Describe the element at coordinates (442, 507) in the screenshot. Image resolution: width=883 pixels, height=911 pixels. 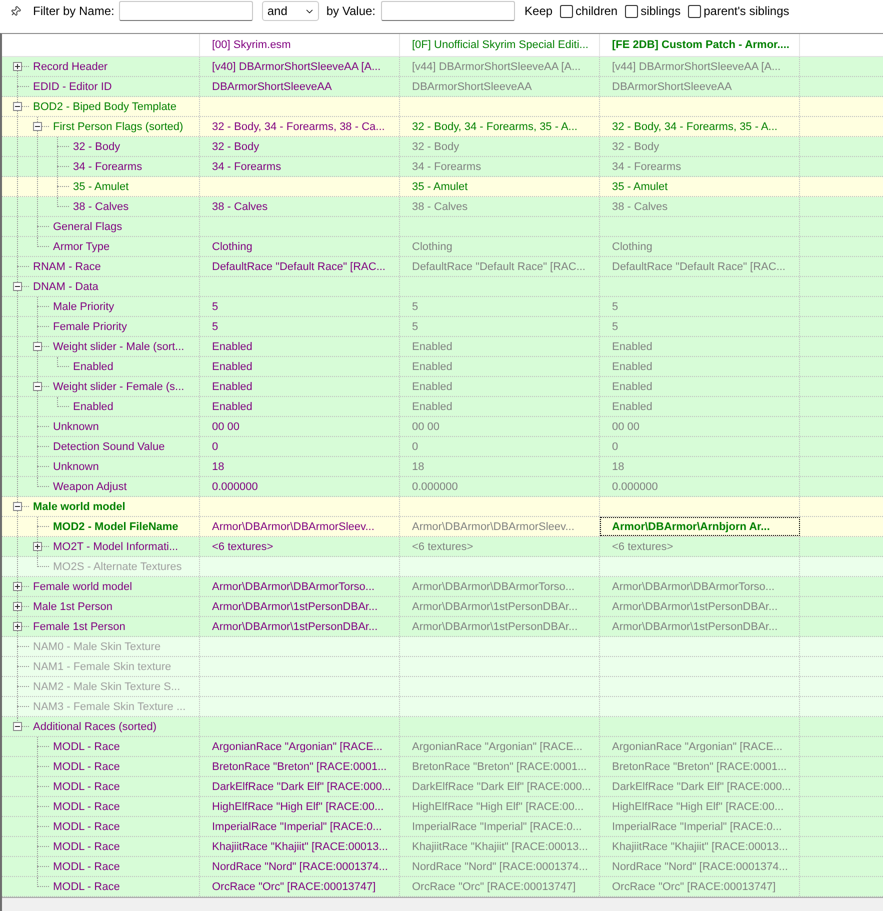
I see `tree-row: Male world model` at that location.